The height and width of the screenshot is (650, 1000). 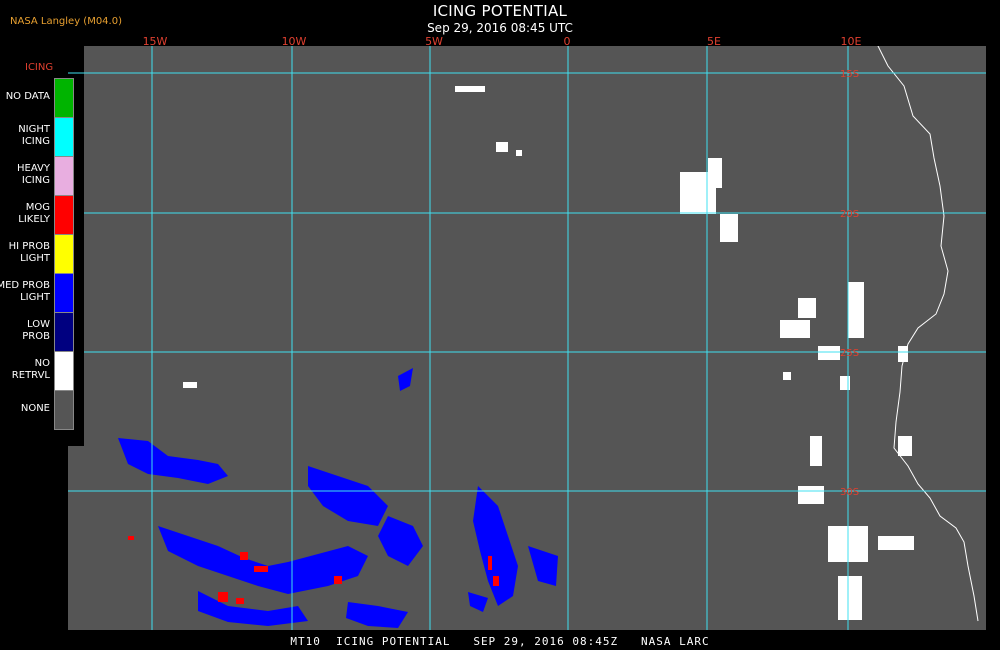 I want to click on lat-label-20s: 20S, so click(x=849, y=214).